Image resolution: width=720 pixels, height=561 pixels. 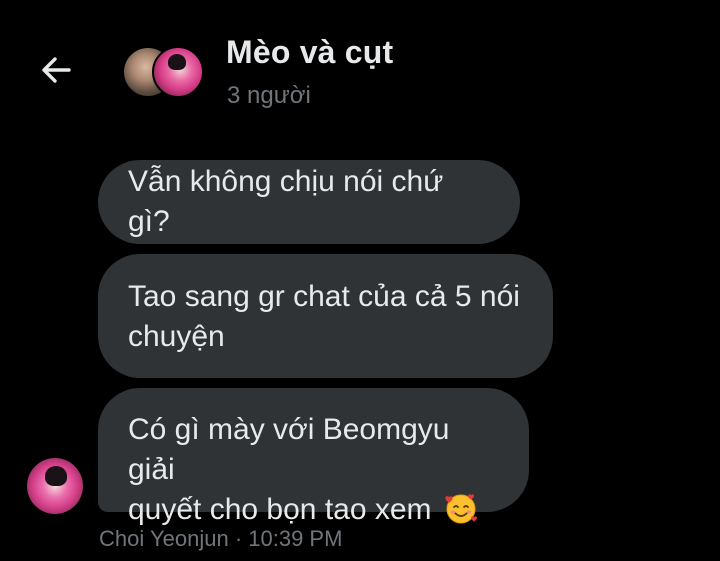 What do you see at coordinates (55, 486) in the screenshot?
I see `sender-avatar` at bounding box center [55, 486].